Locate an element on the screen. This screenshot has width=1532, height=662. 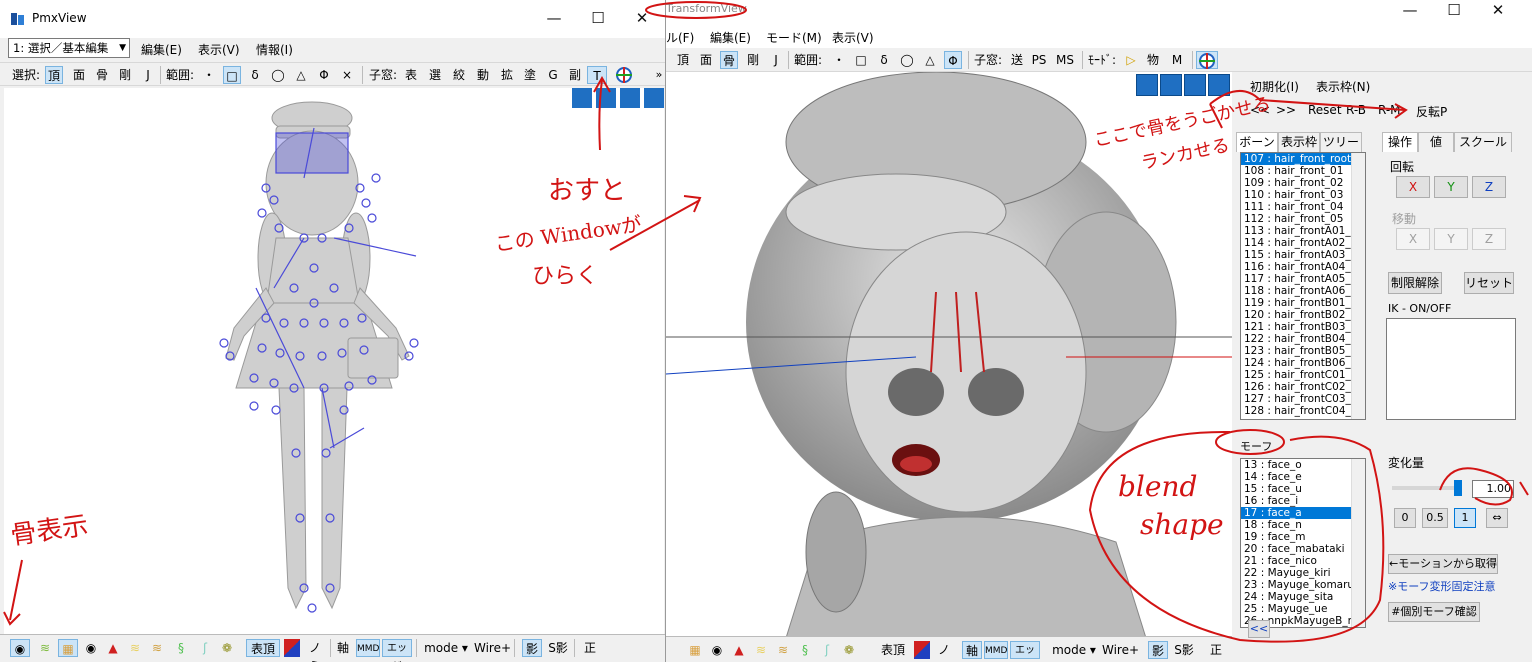
bone-list-item: 116 : hair_frontA04_L is located at coordinates (1303, 267).